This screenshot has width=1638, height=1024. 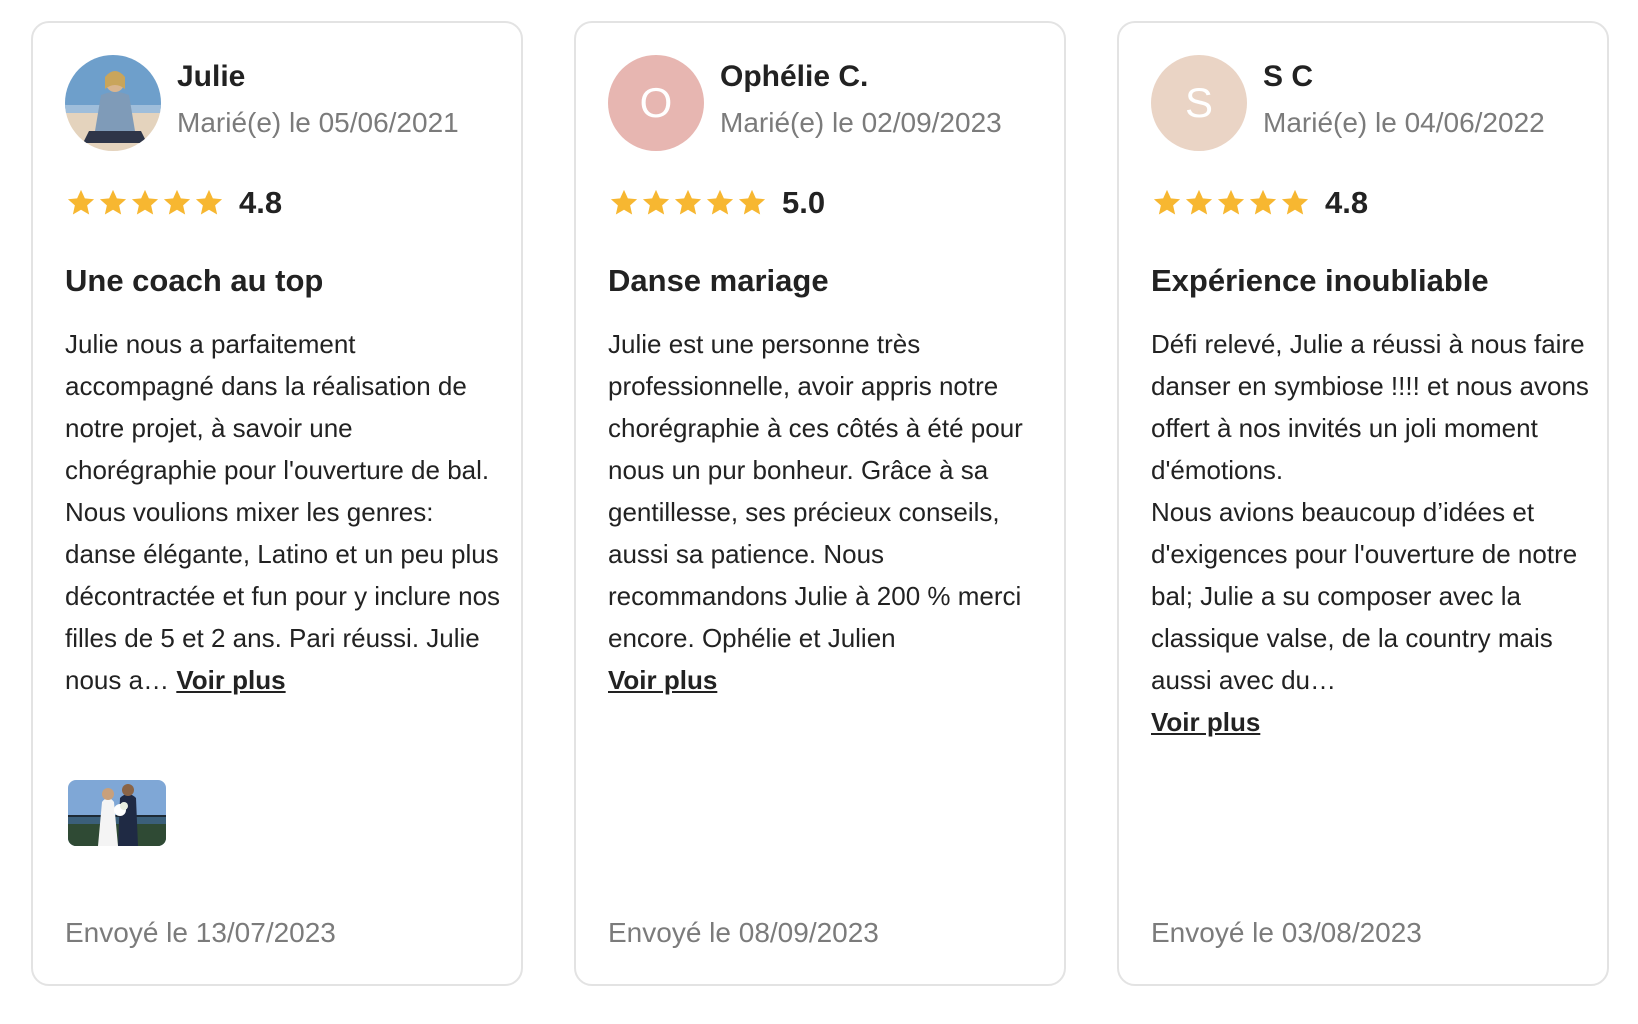 I want to click on rating: 5.0, so click(x=716, y=203).